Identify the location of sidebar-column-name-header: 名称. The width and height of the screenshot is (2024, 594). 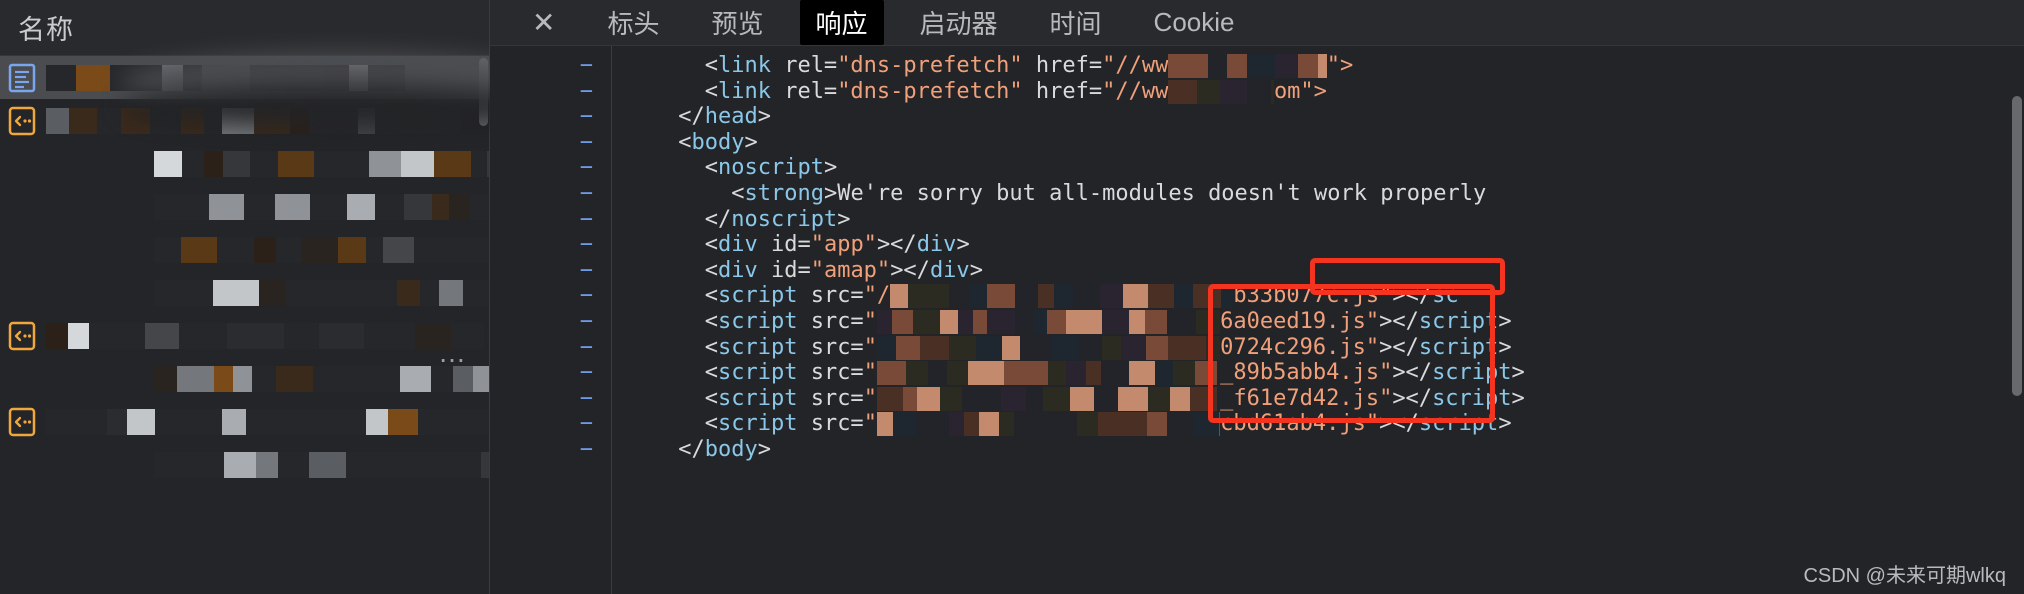
(46, 27).